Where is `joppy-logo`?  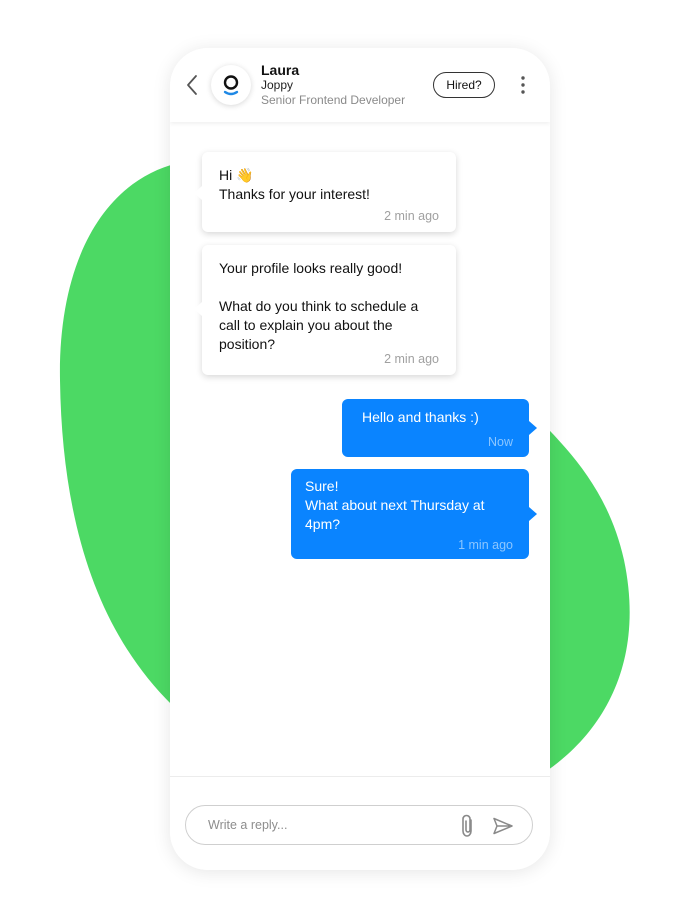
joppy-logo is located at coordinates (231, 85).